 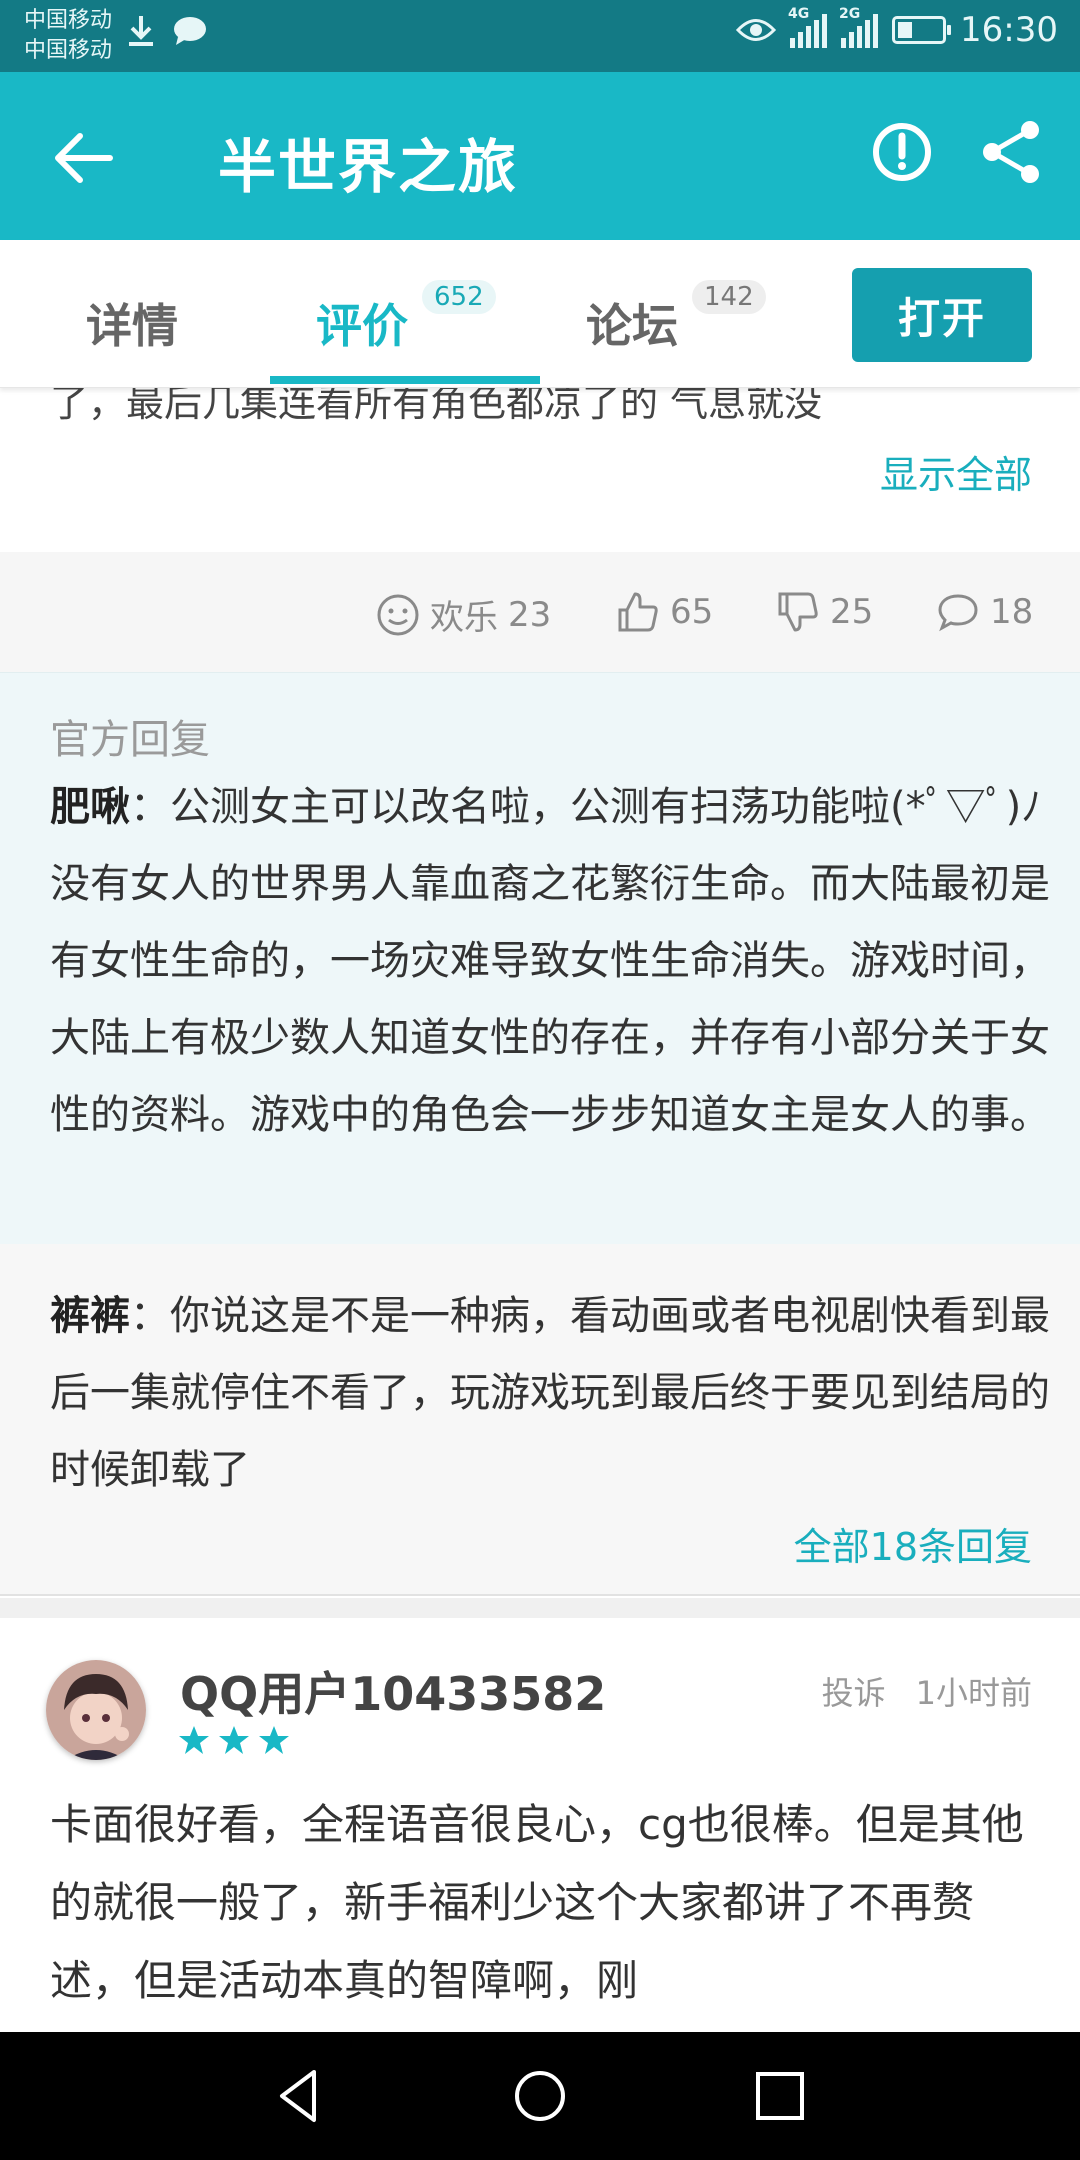 What do you see at coordinates (540, 36) in the screenshot?
I see `status-bar: 中国移动 中国移动 4G 2G 16:30` at bounding box center [540, 36].